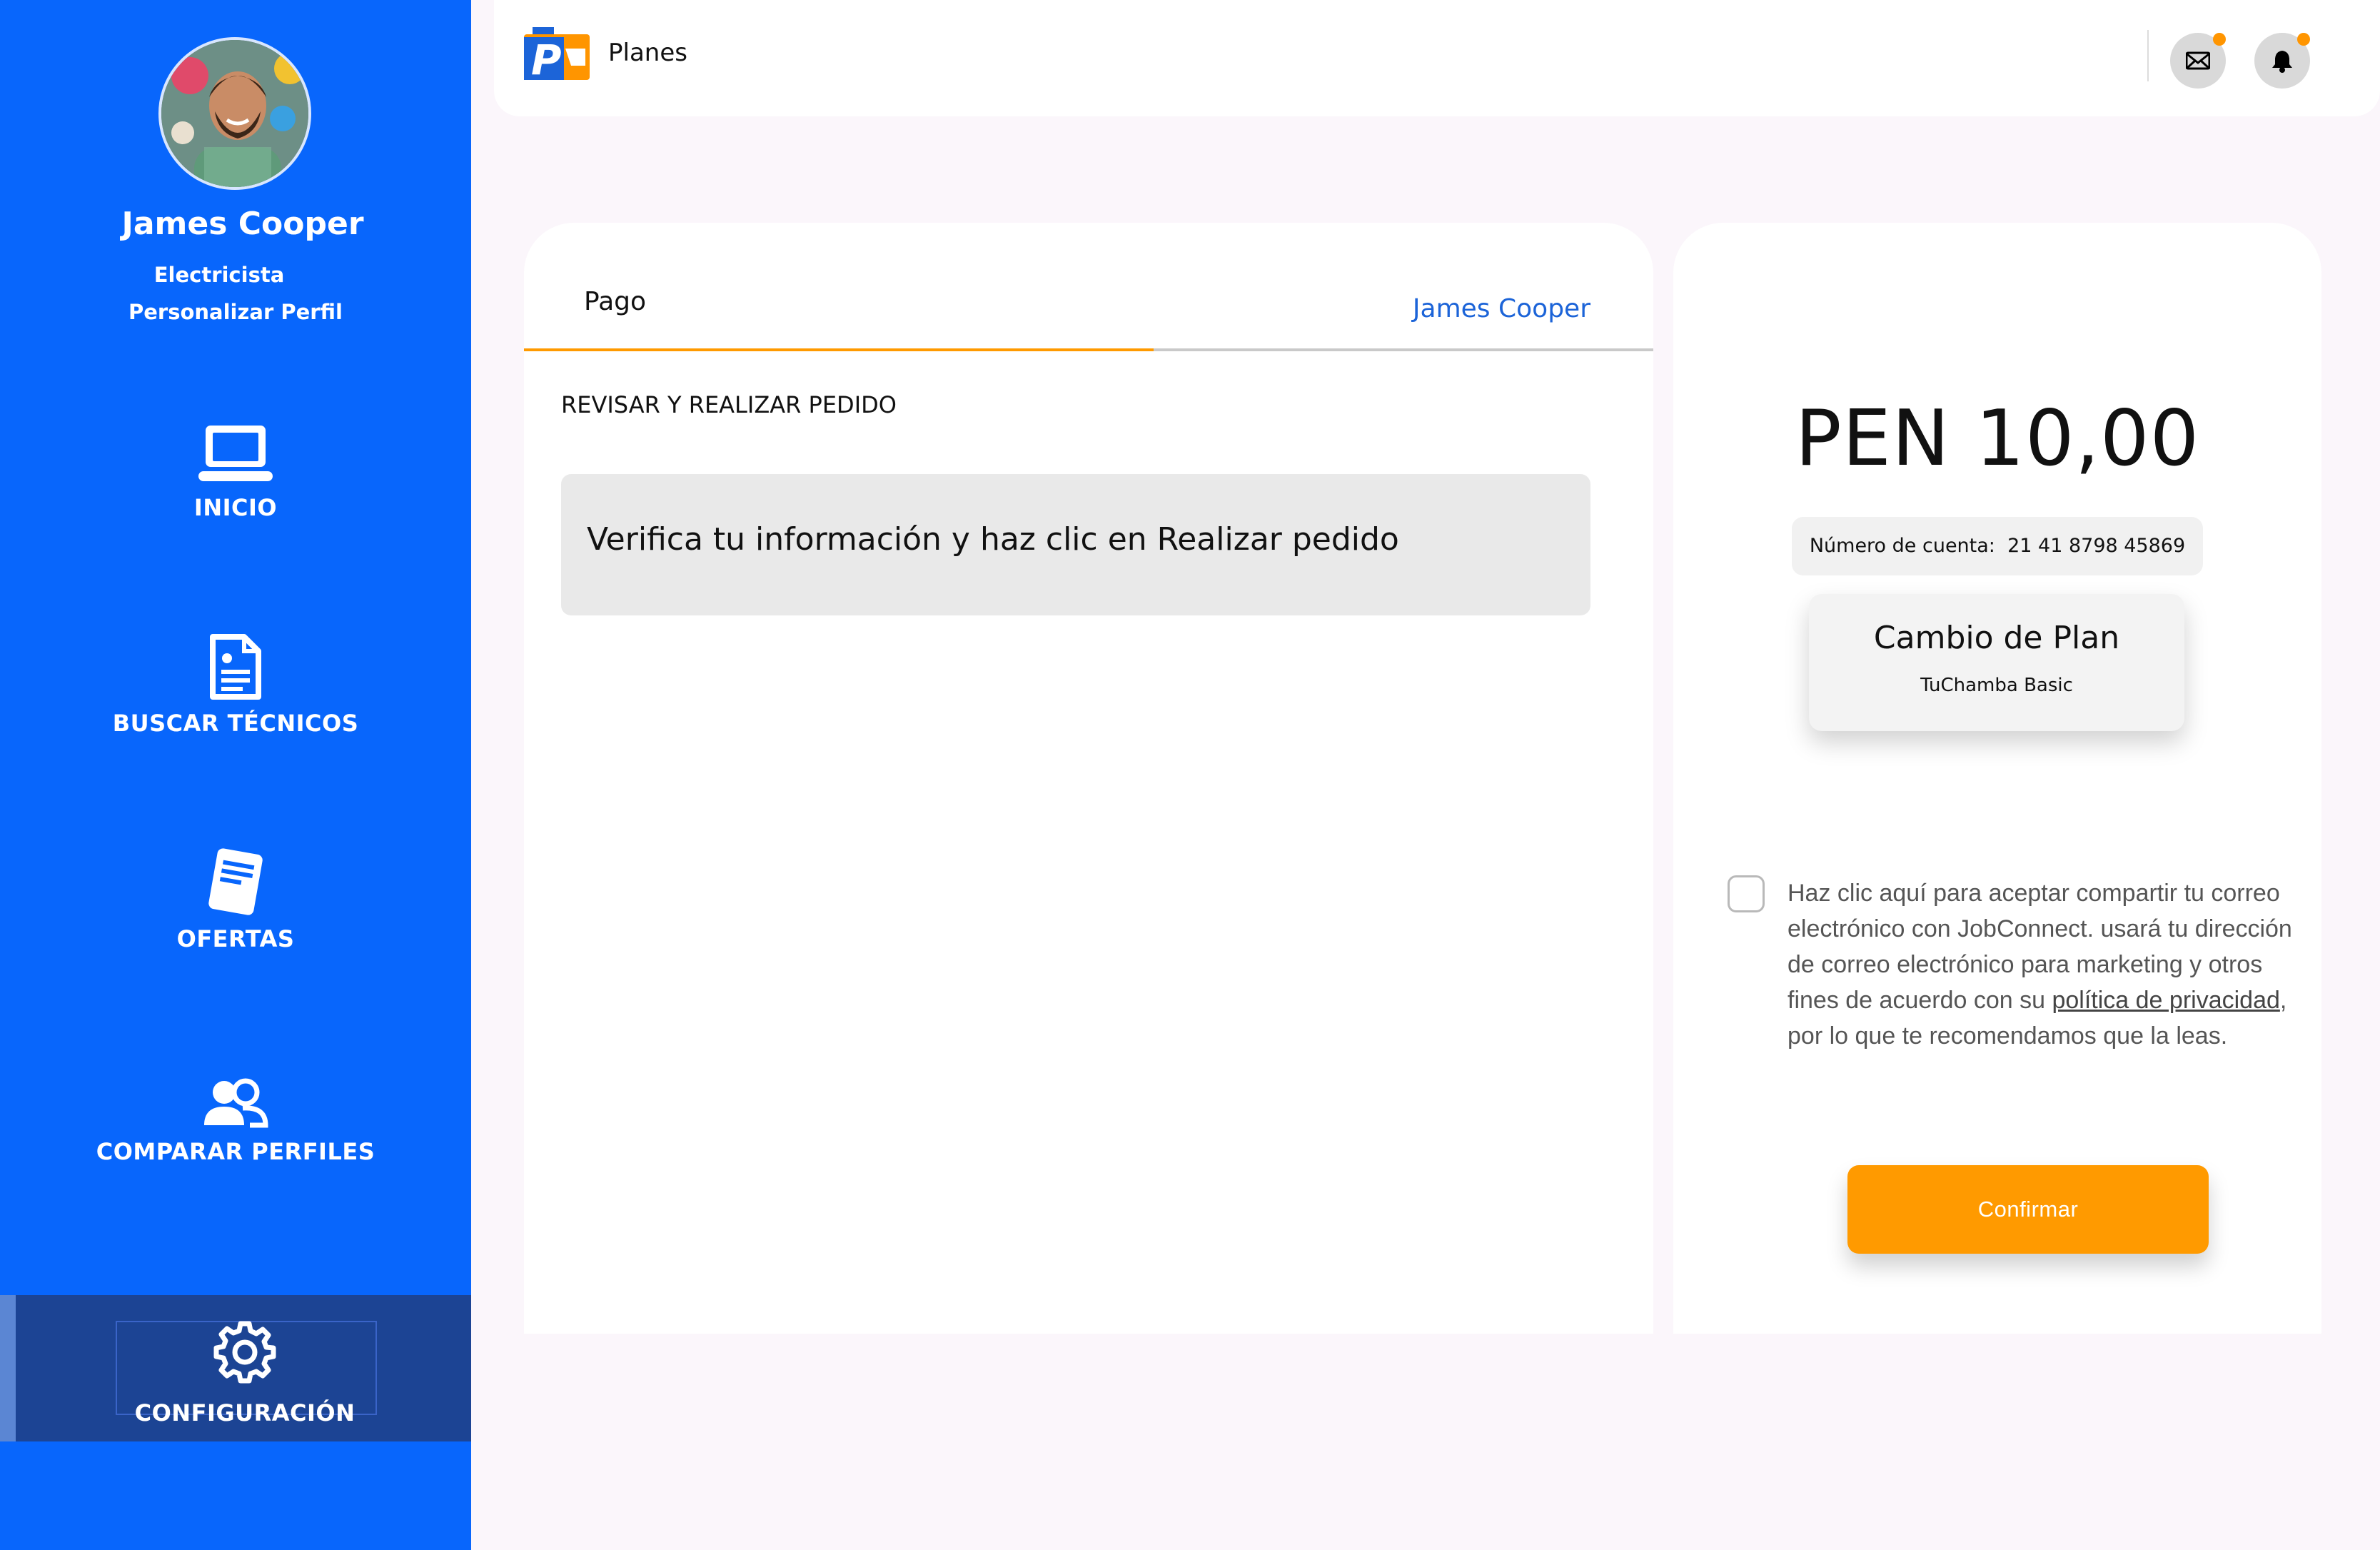 This screenshot has width=2380, height=1550. Describe the element at coordinates (1437, 58) in the screenshot. I see `top-header: P Planes` at that location.